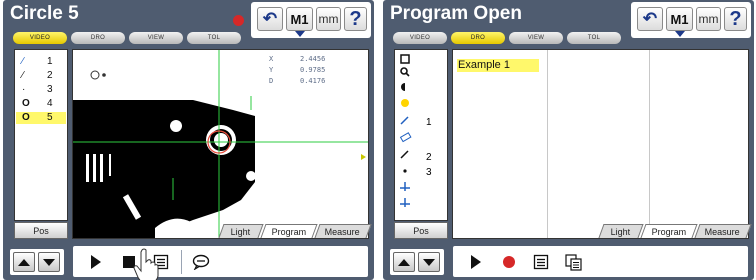 This screenshot has width=756, height=280. I want to click on page-title: Program Open, so click(456, 13).